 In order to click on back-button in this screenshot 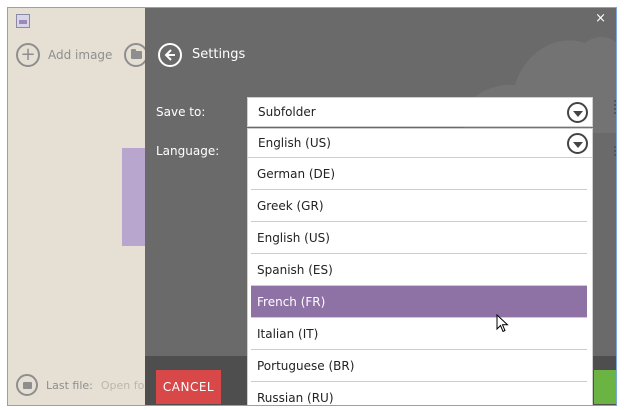, I will do `click(170, 55)`.